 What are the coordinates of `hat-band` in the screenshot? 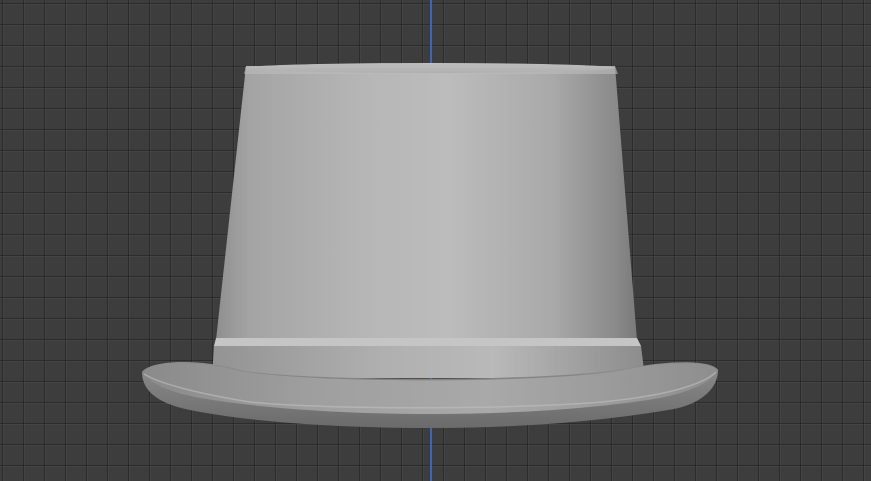 It's located at (428, 358).